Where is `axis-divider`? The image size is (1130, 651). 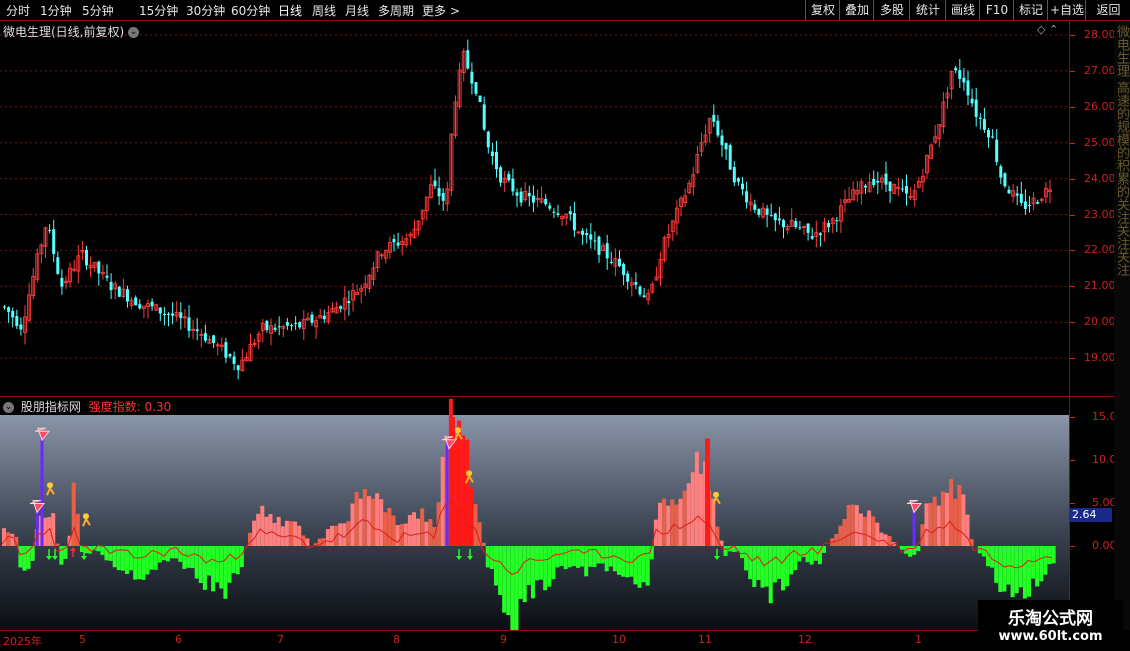
axis-divider is located at coordinates (1069, 325).